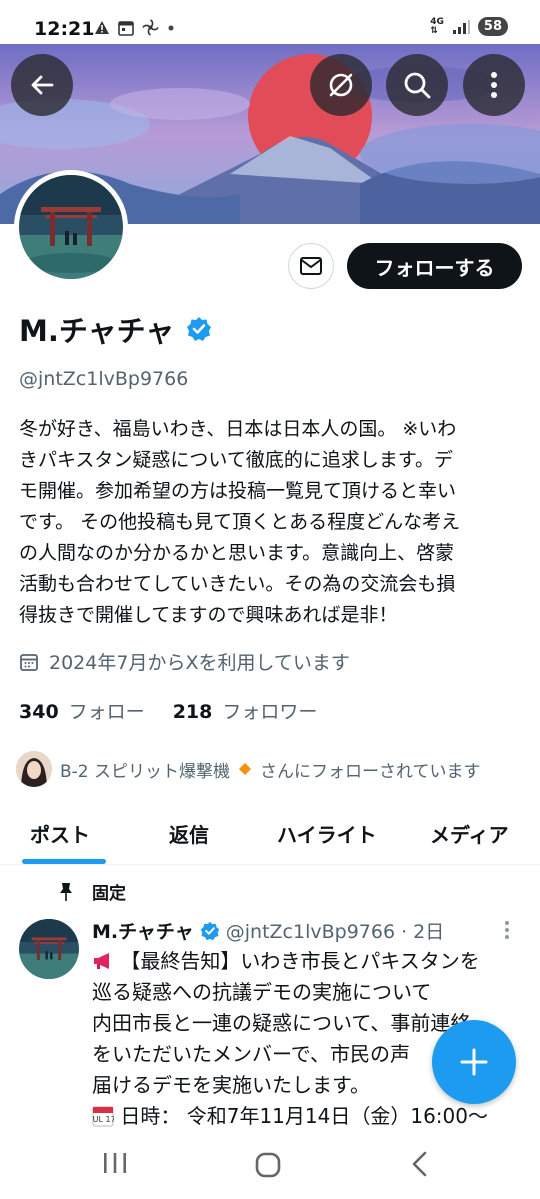 The width and height of the screenshot is (540, 1199). I want to click on following-link: 340 フォロー, so click(82, 710).